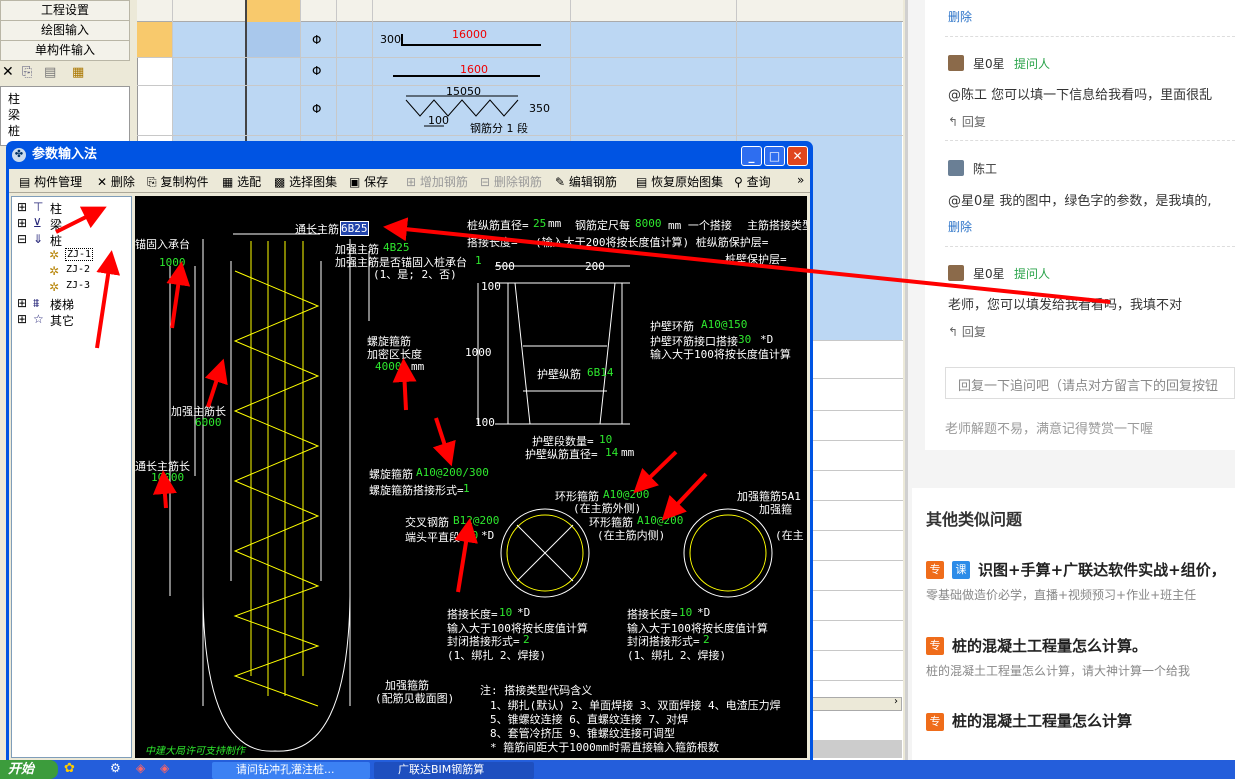  Describe the element at coordinates (115, 768) in the screenshot. I see `quicklaunch-icon: ⚙` at that location.